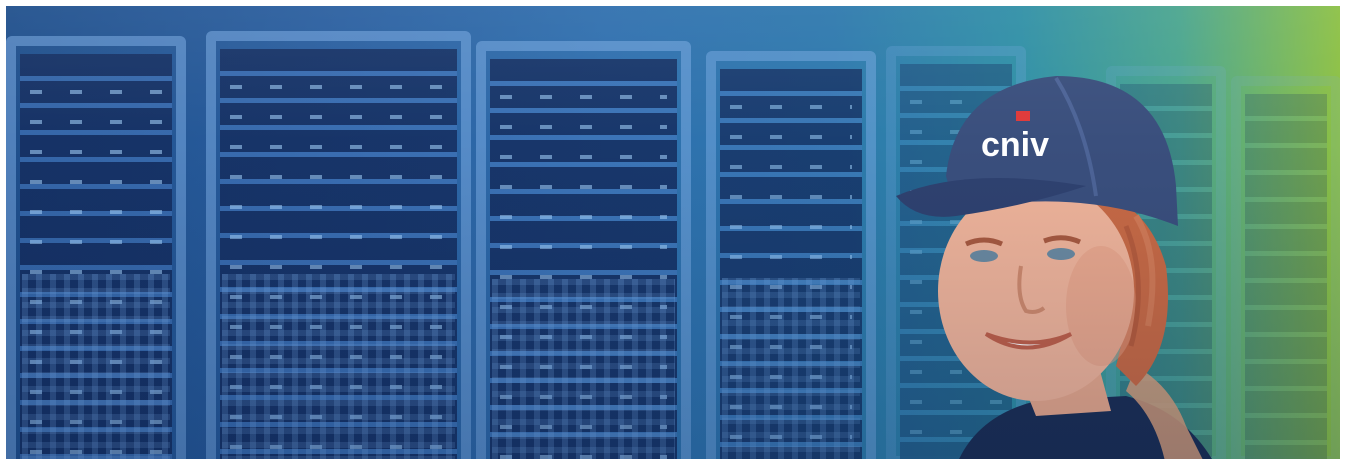 This screenshot has width=1346, height=465. What do you see at coordinates (1015, 145) in the screenshot?
I see `cap-logo-text: cniv` at bounding box center [1015, 145].